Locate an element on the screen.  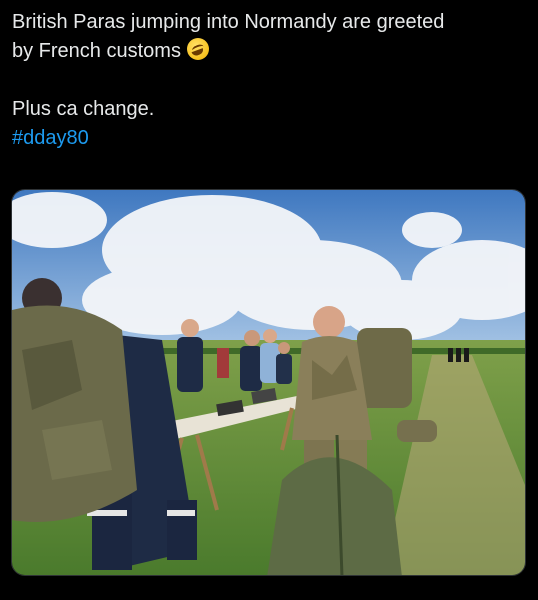
hashtag-link: #dday80 is located at coordinates (267, 138).